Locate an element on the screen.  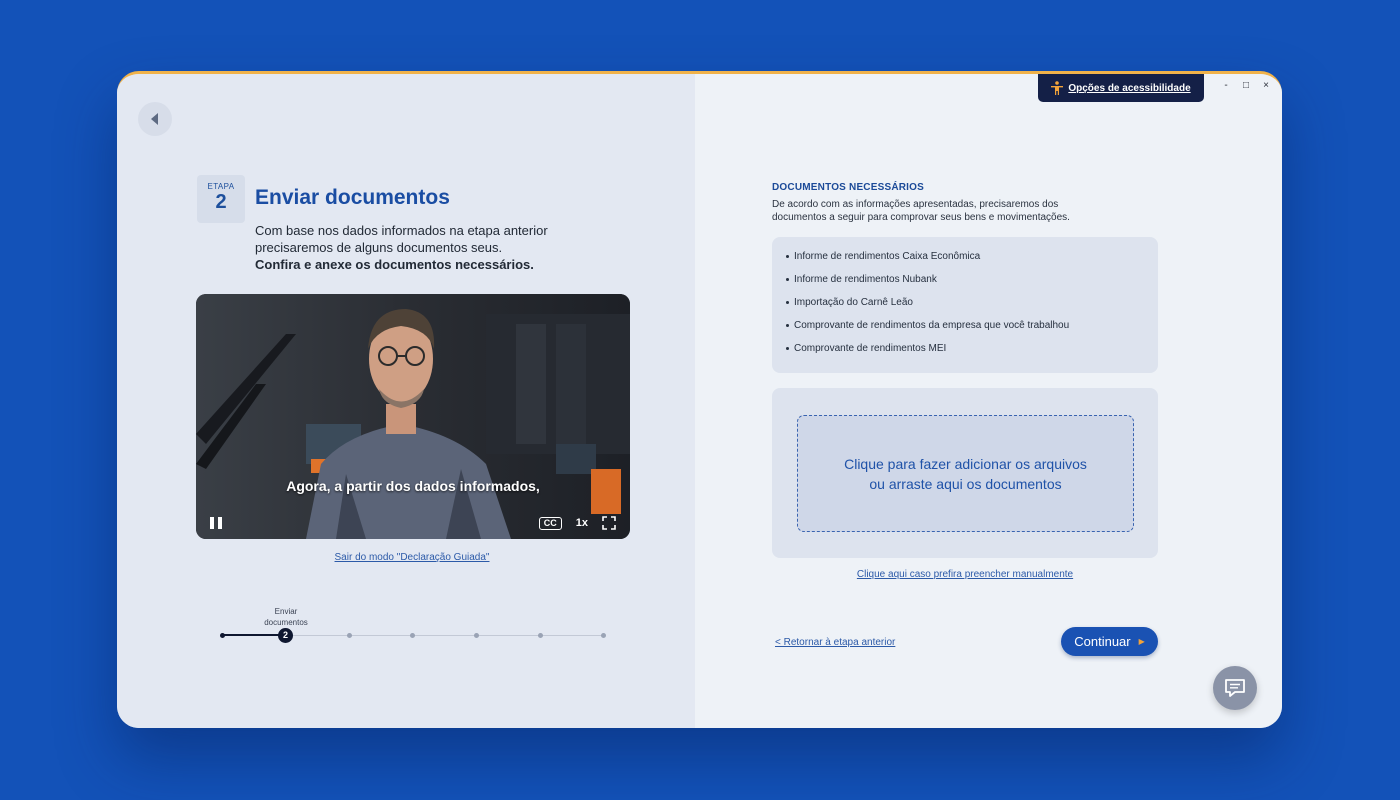
progress-stepper: Enviar documentos 2 is located at coordinates (417, 629).